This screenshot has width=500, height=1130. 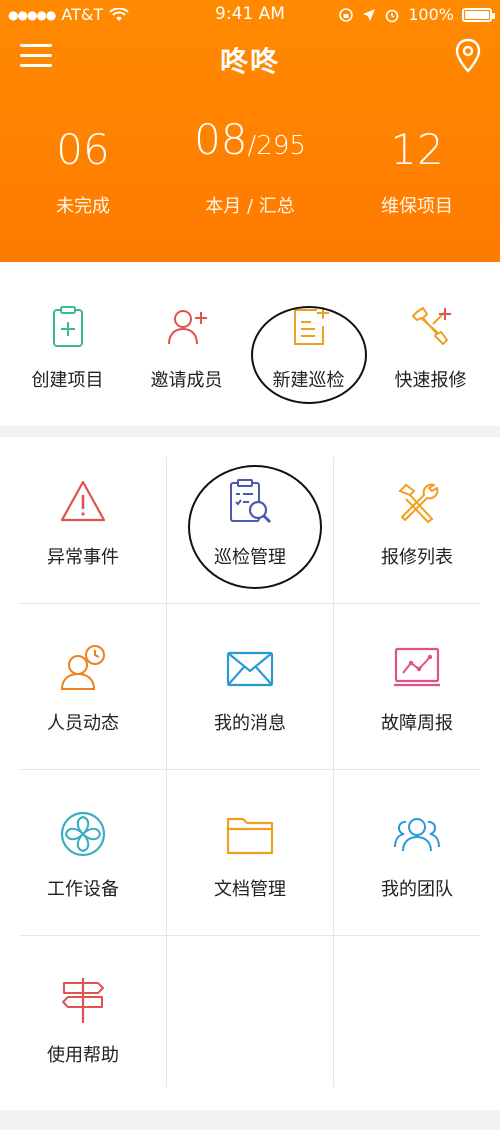 I want to click on fan-icon, so click(x=83, y=834).